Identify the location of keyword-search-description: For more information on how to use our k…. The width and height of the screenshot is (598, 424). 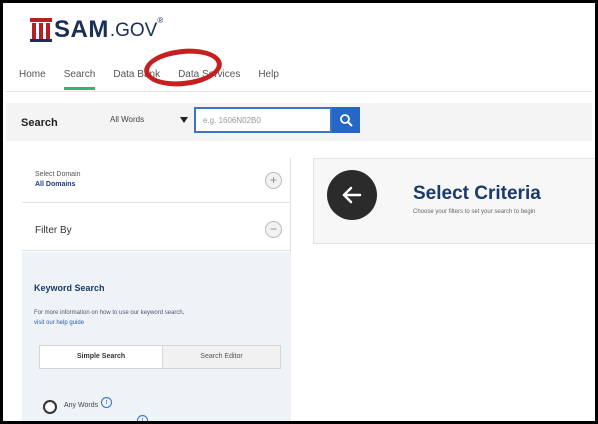
(109, 313).